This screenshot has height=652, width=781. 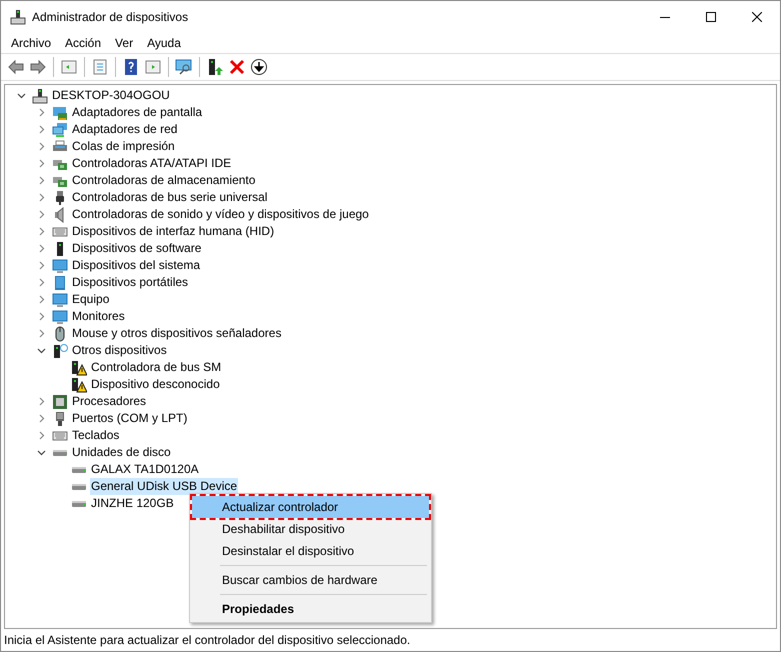 What do you see at coordinates (124, 129) in the screenshot?
I see `tree-item: Adaptadores de red` at bounding box center [124, 129].